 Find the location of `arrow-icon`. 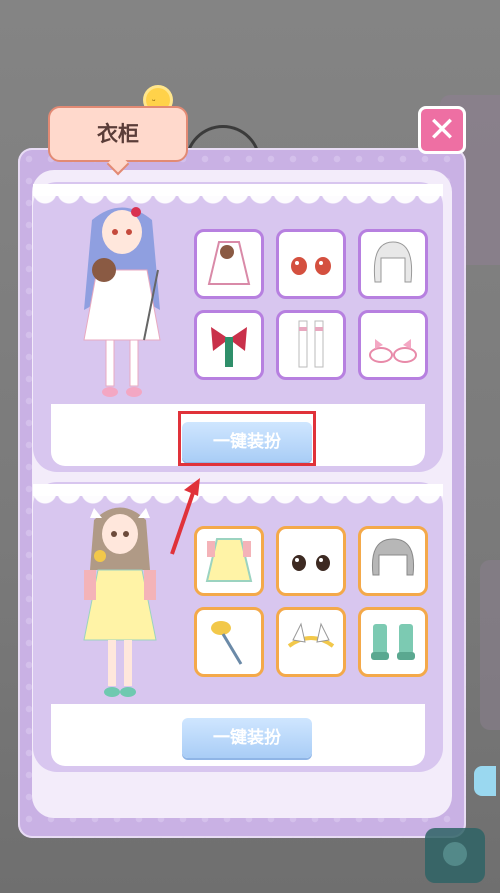

arrow-icon is located at coordinates (185, 516).